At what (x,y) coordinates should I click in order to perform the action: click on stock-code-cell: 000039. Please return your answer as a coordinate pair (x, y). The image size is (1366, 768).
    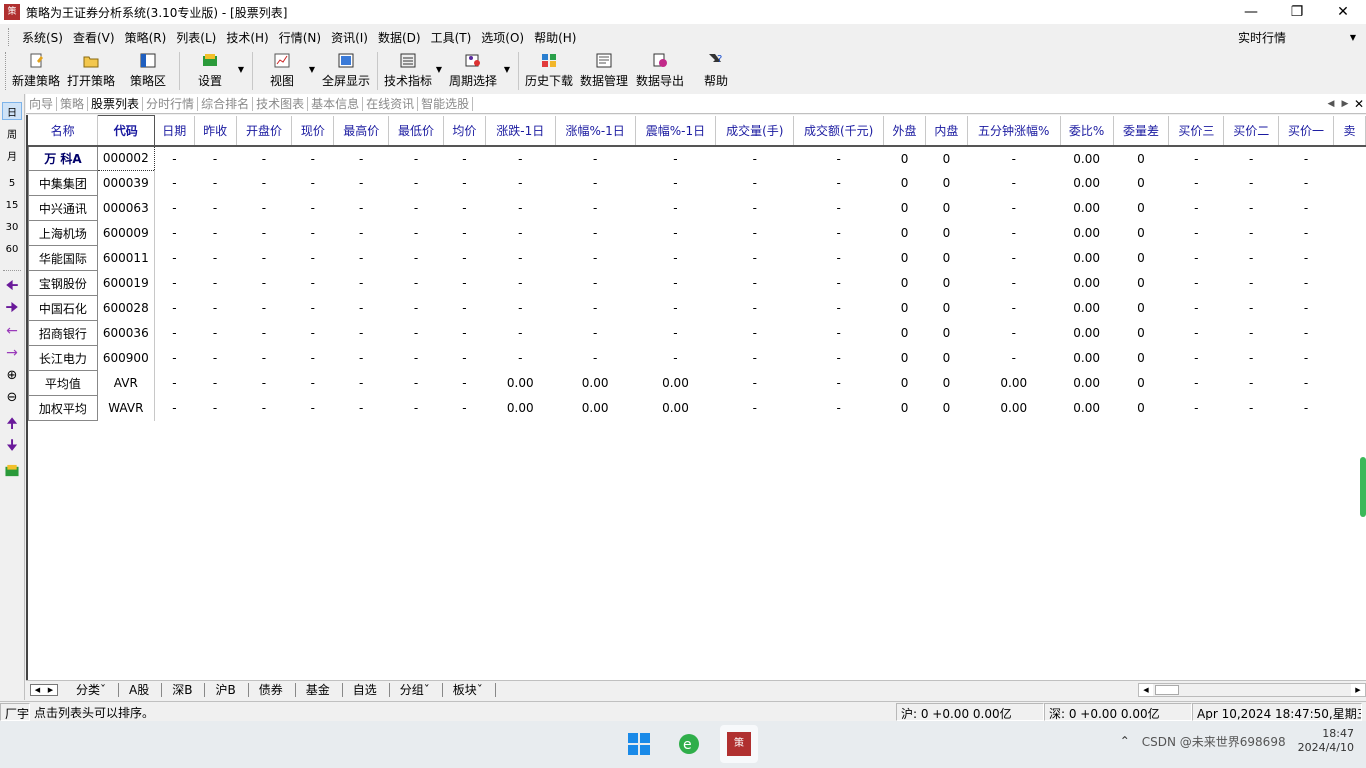
    Looking at the image, I should click on (126, 183).